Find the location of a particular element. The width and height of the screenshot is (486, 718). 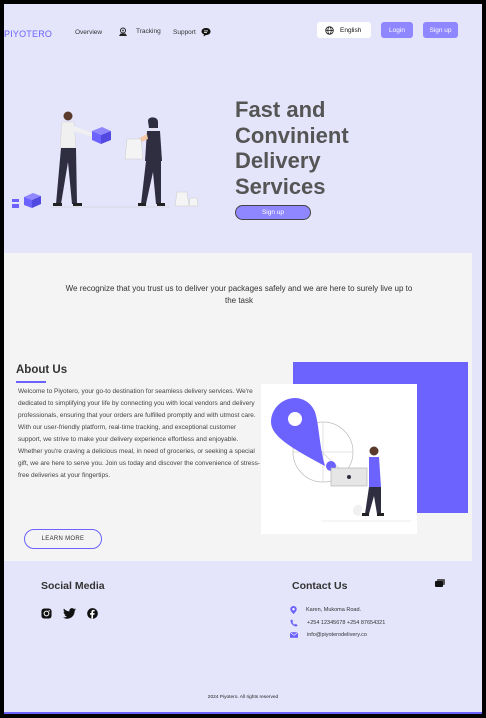

about-underline is located at coordinates (31, 382).